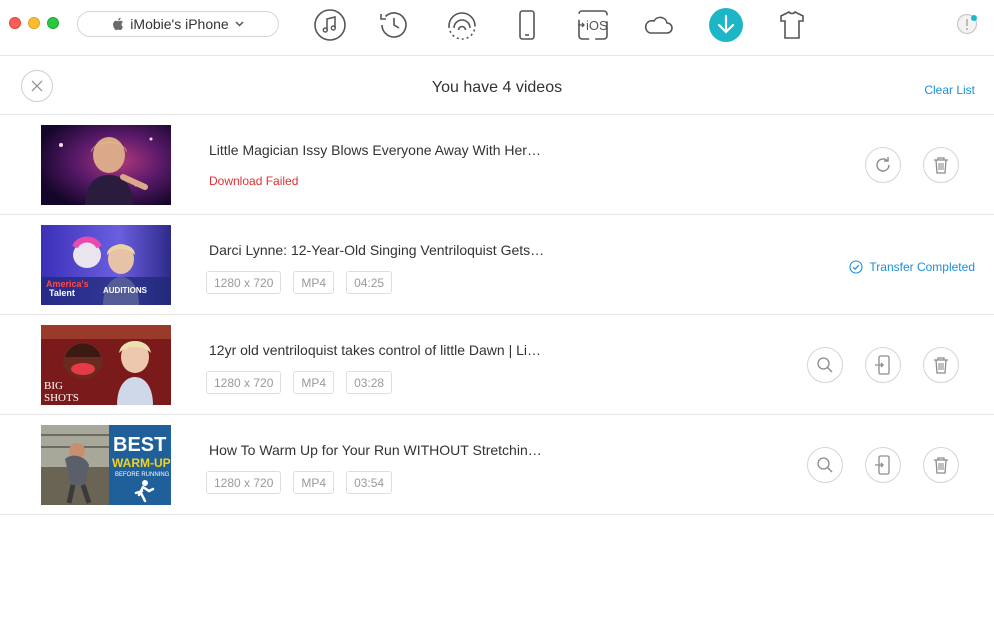 This screenshot has width=994, height=620. Describe the element at coordinates (462, 25) in the screenshot. I see `wifi-icon` at that location.